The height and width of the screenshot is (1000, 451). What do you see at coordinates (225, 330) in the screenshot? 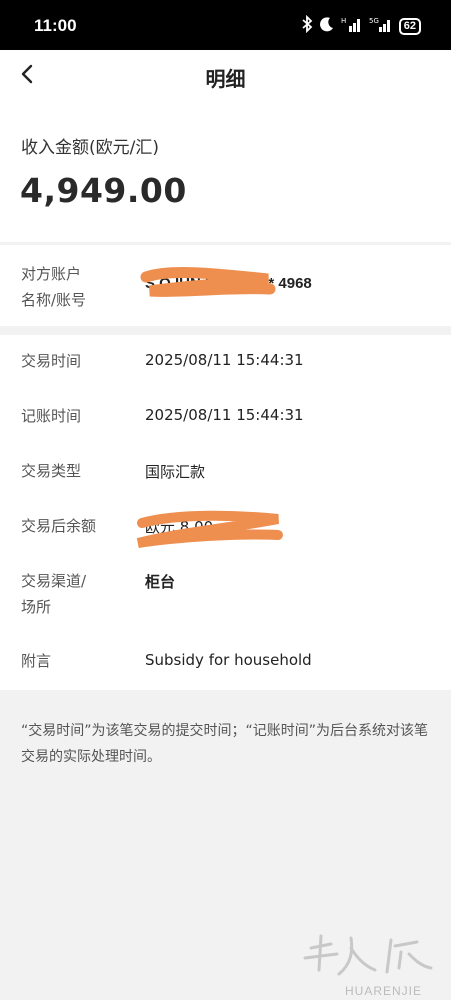
I see `section-divider` at bounding box center [225, 330].